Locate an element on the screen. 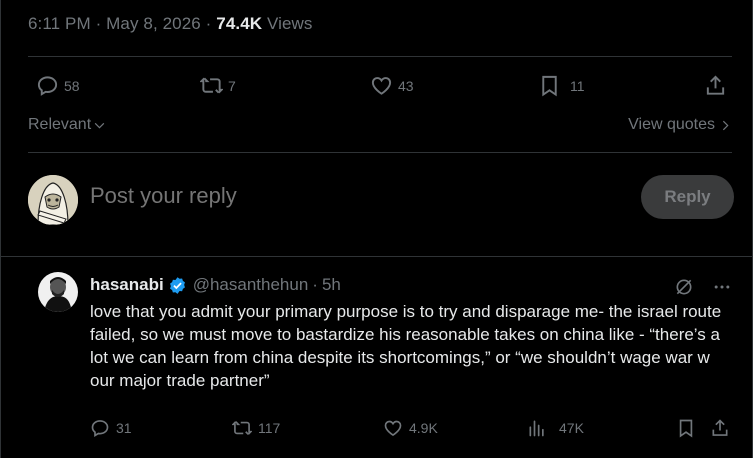 This screenshot has width=753, height=458. more-icon is located at coordinates (722, 287).